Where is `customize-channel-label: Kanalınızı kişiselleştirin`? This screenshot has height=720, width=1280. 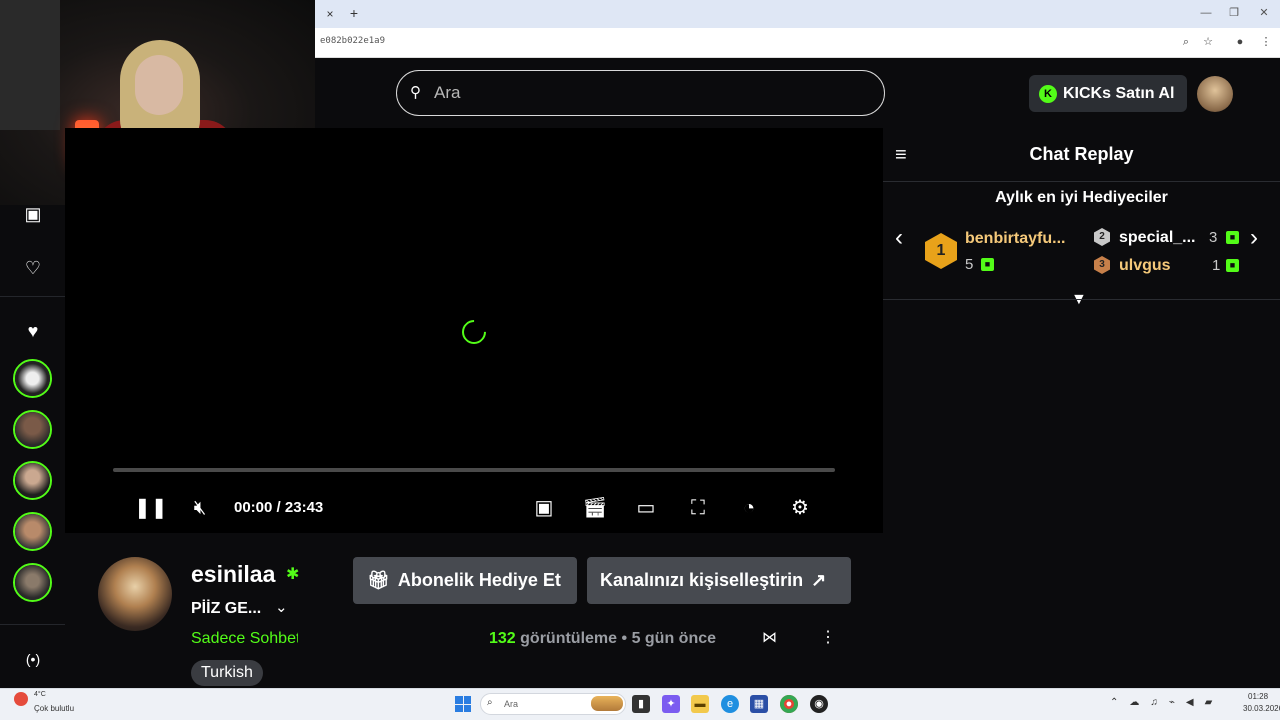 customize-channel-label: Kanalınızı kişiselleştirin is located at coordinates (702, 580).